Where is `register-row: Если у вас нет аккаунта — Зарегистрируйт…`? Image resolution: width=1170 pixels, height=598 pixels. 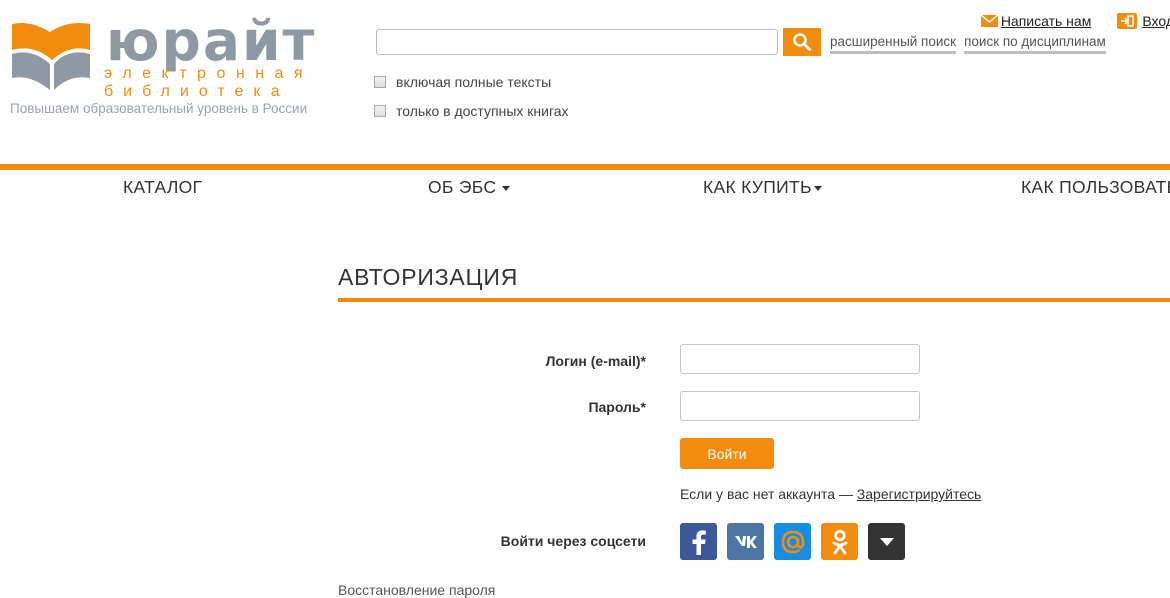 register-row: Если у вас нет аккаунта — Зарегистрируйт… is located at coordinates (830, 494).